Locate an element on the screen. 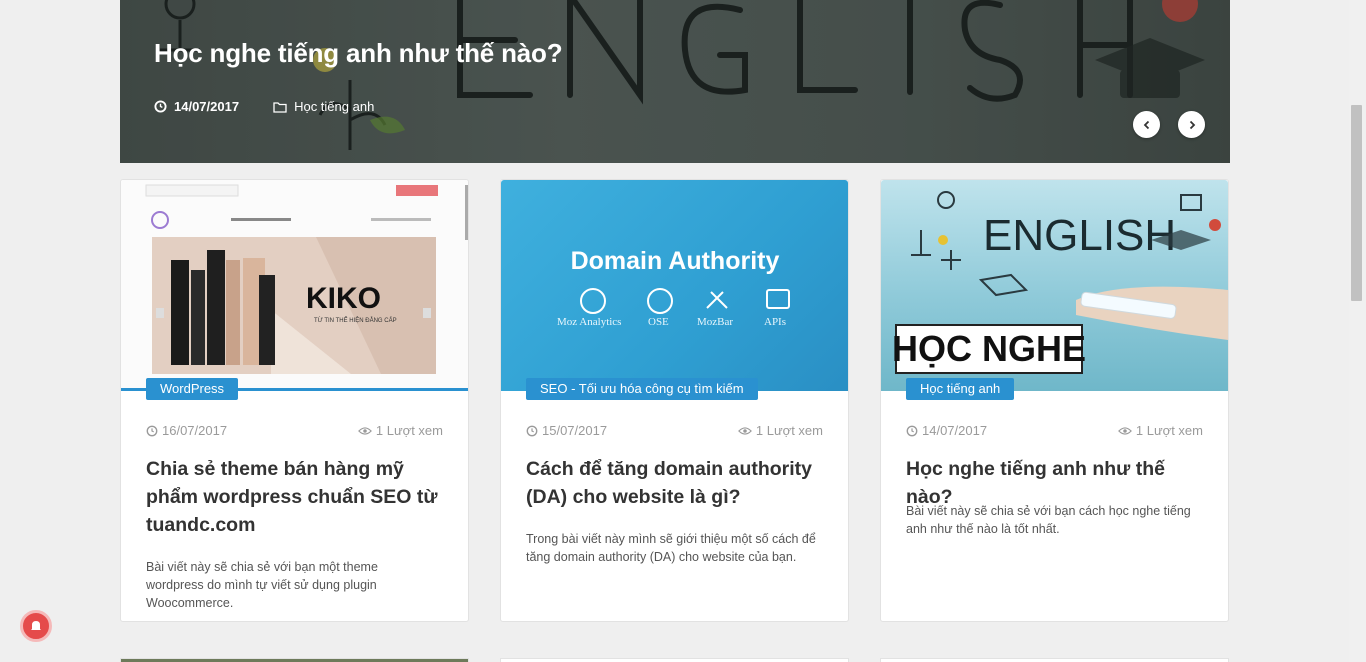 The width and height of the screenshot is (1366, 662). tool-label: MozBar is located at coordinates (715, 322).